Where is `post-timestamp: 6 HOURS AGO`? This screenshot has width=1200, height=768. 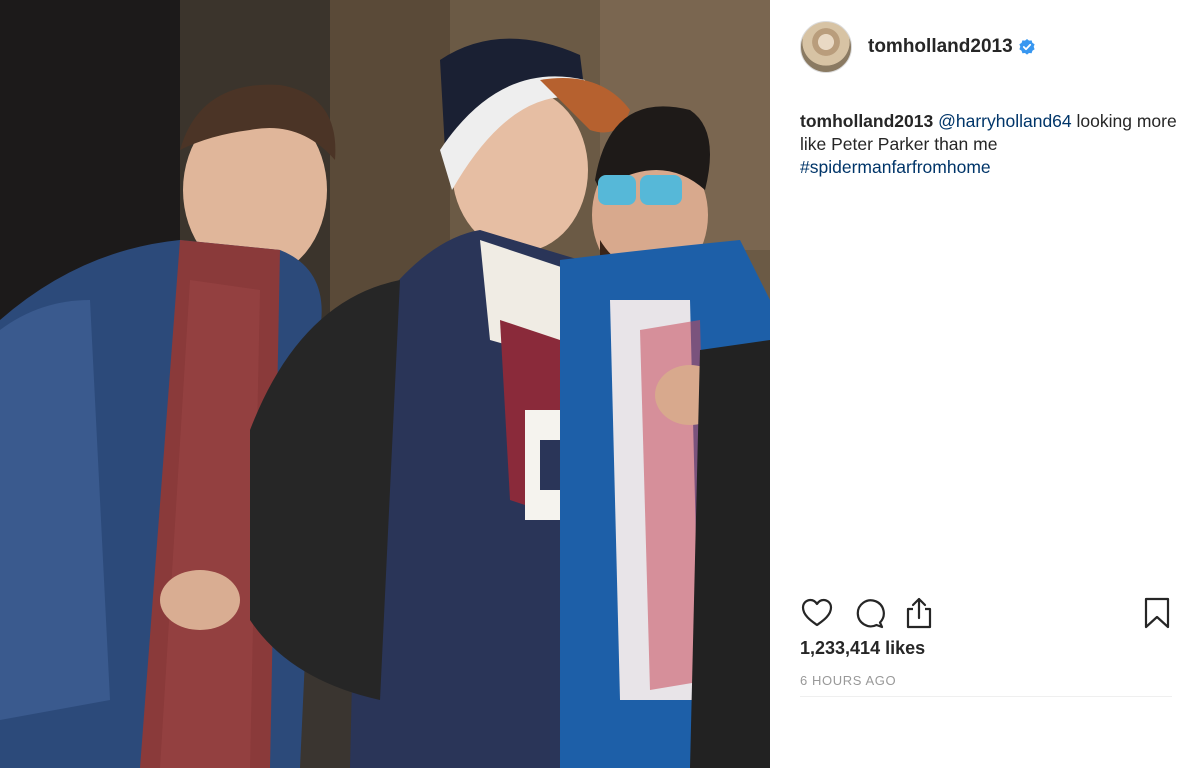 post-timestamp: 6 HOURS AGO is located at coordinates (848, 680).